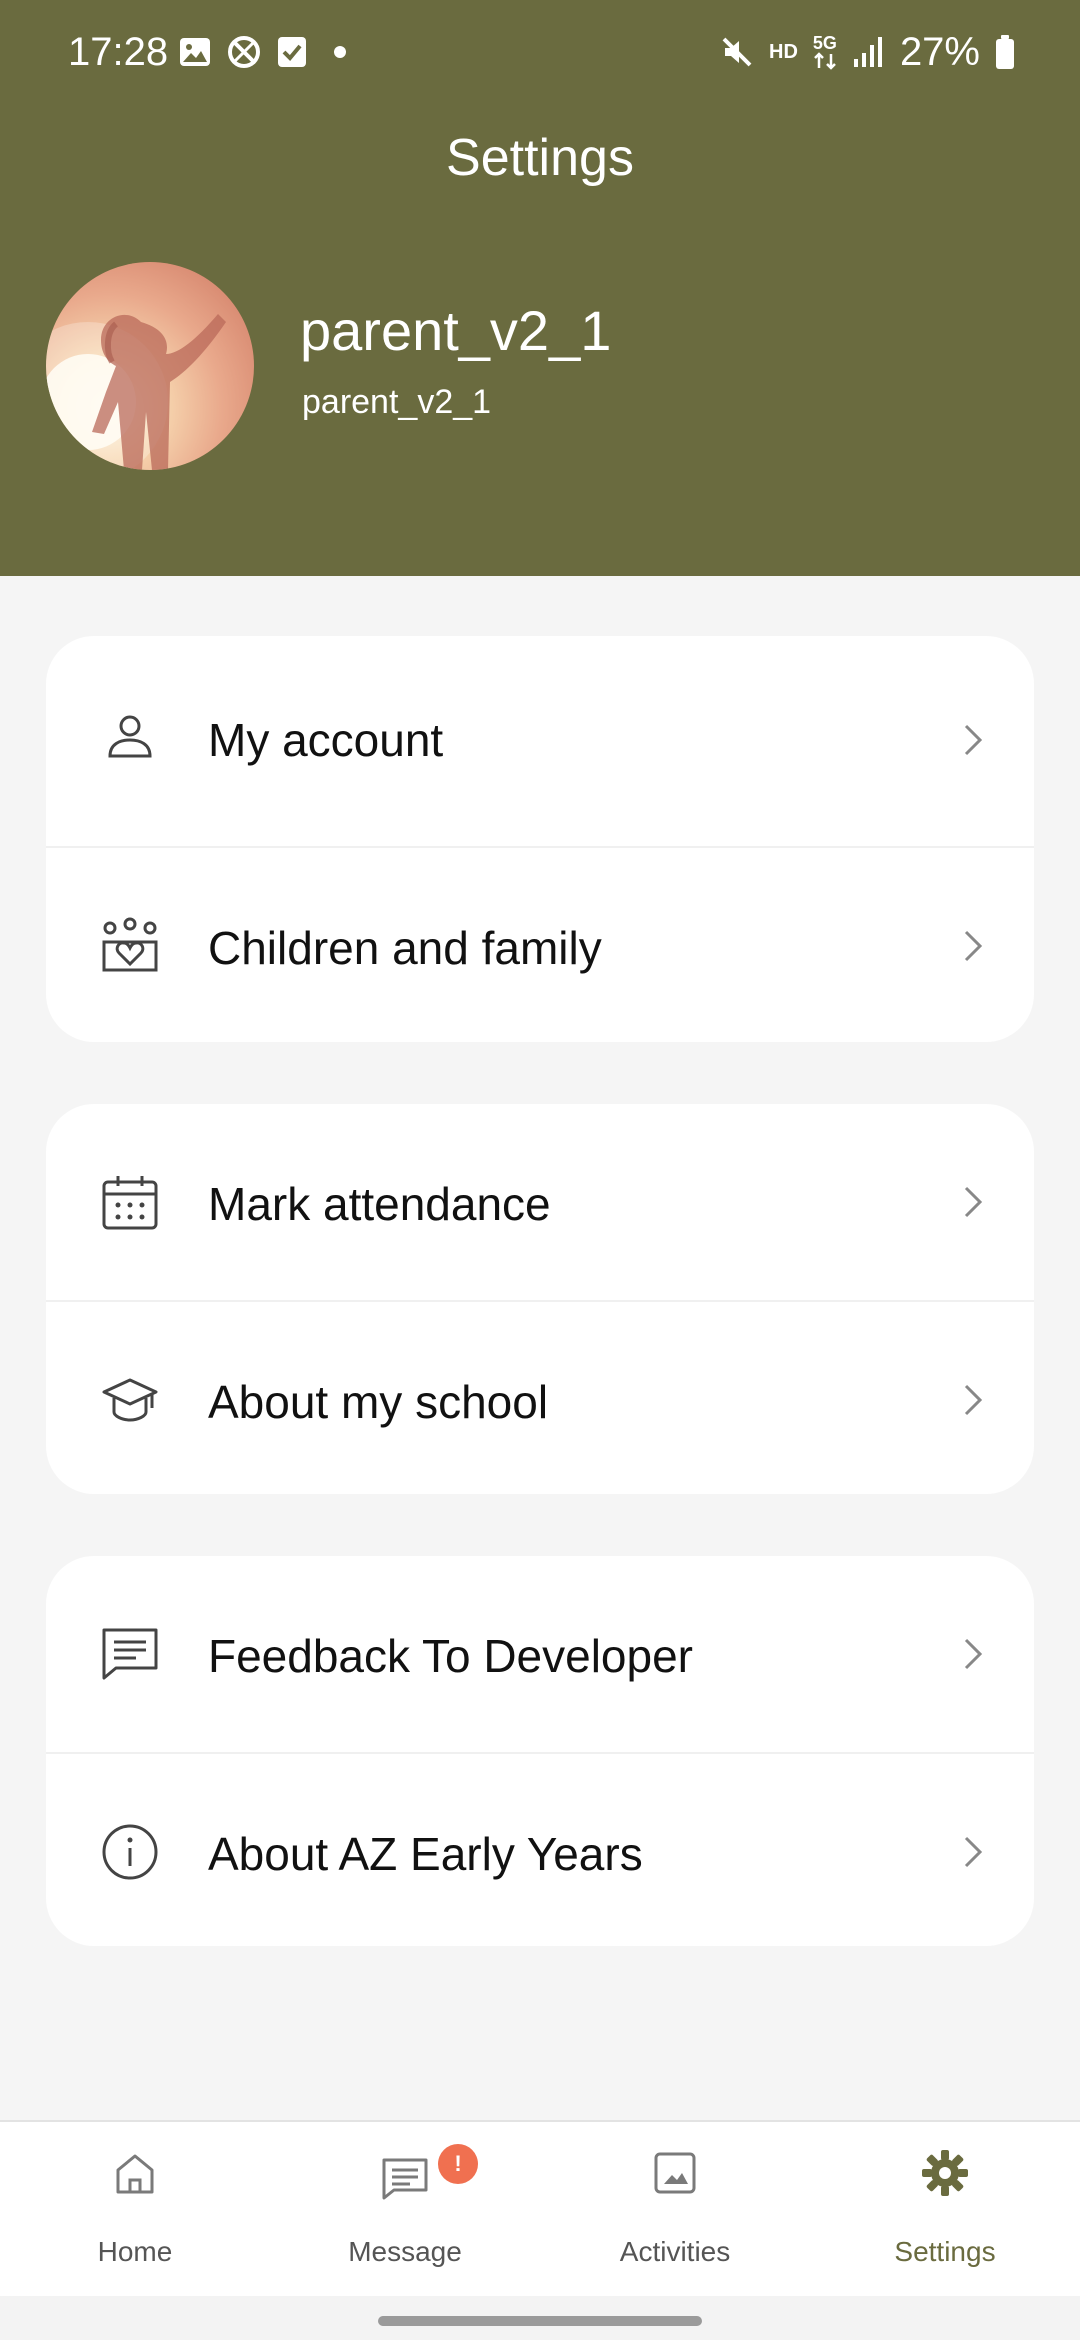 The height and width of the screenshot is (2340, 1080). Describe the element at coordinates (540, 52) in the screenshot. I see `status-bar: 17:28 HD 5G 27%` at that location.